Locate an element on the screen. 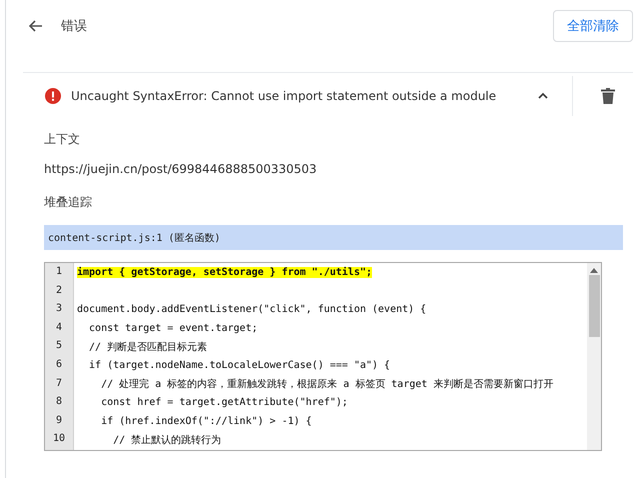 The image size is (640, 478). scrollbar is located at coordinates (594, 356).